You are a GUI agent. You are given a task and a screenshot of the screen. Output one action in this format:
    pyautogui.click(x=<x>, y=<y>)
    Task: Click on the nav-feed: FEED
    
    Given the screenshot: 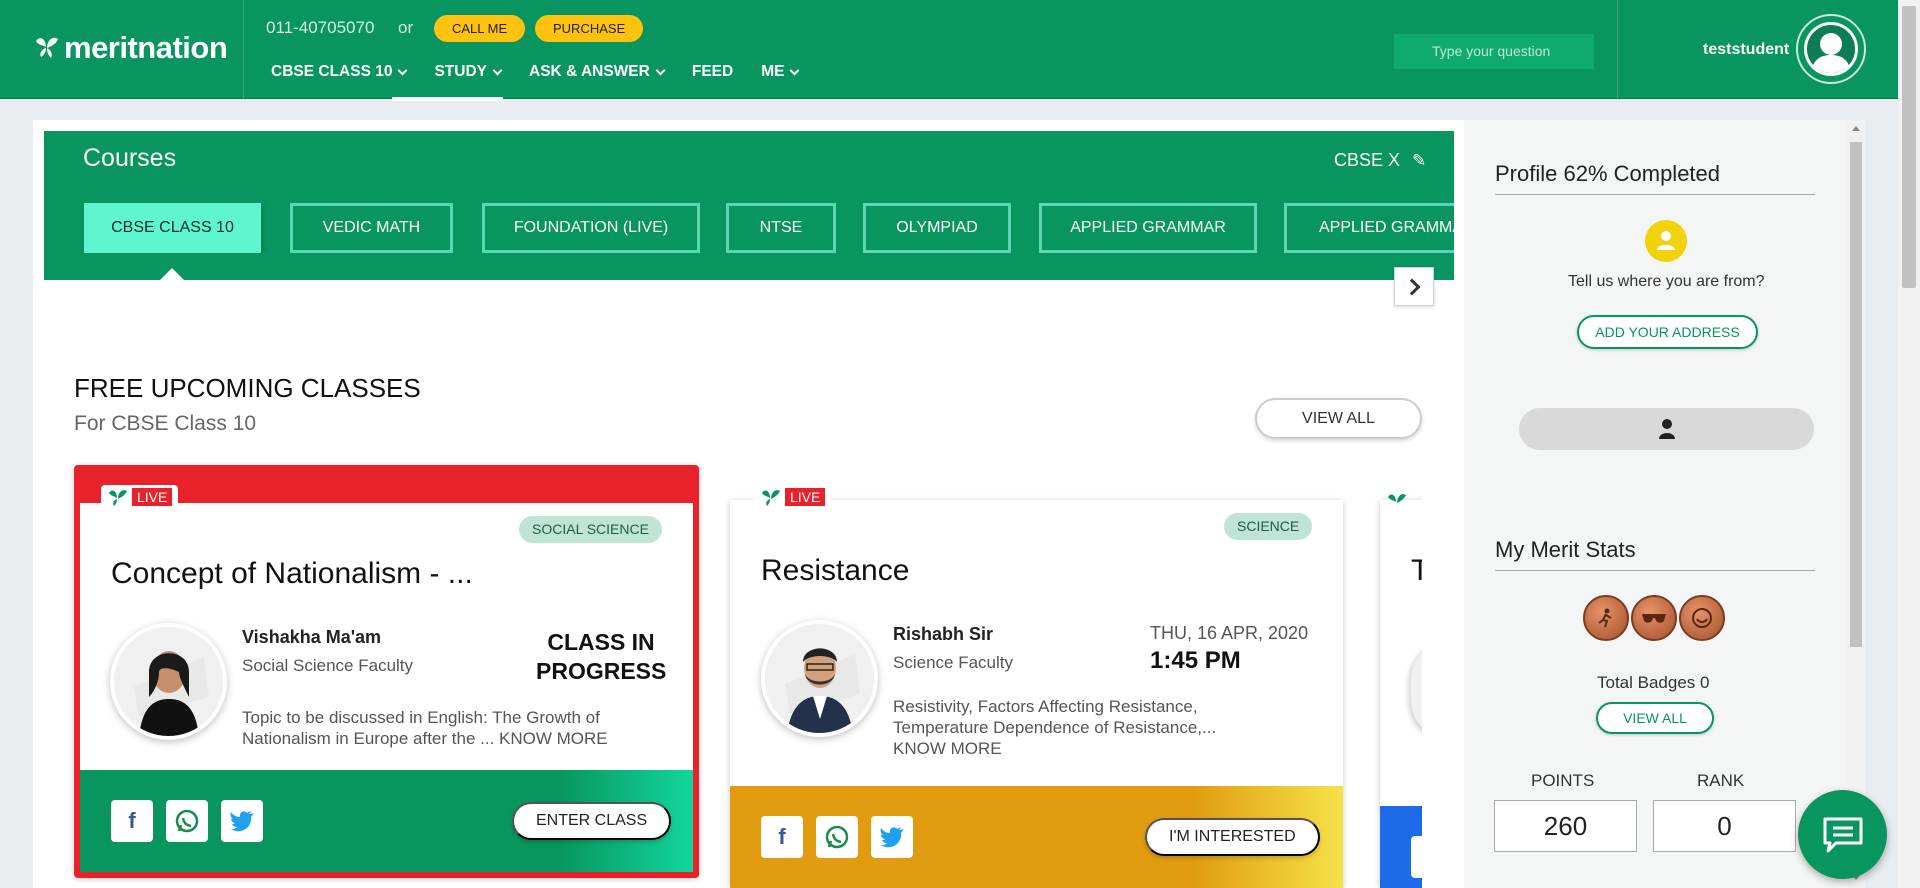 What is the action you would take?
    pyautogui.click(x=712, y=81)
    